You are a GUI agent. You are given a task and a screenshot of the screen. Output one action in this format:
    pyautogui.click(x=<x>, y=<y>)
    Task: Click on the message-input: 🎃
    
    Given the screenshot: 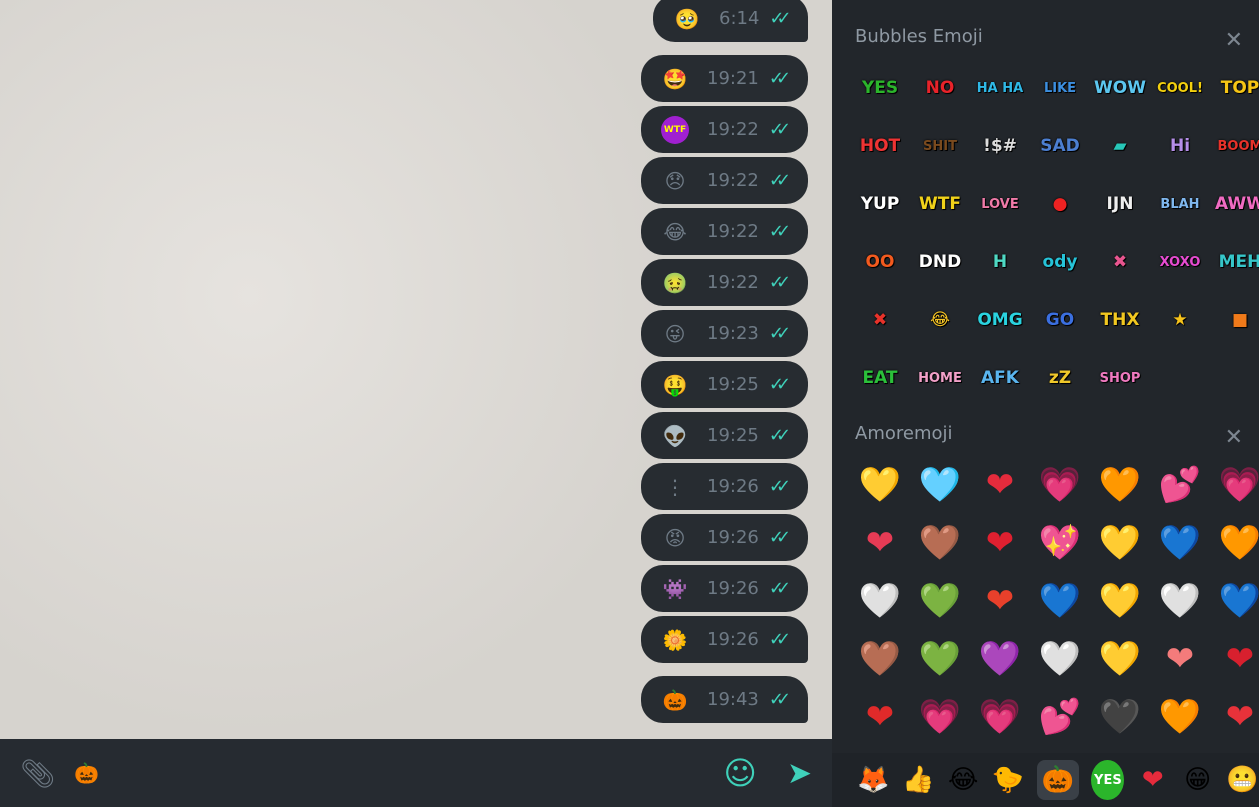 What is the action you would take?
    pyautogui.click(x=399, y=773)
    